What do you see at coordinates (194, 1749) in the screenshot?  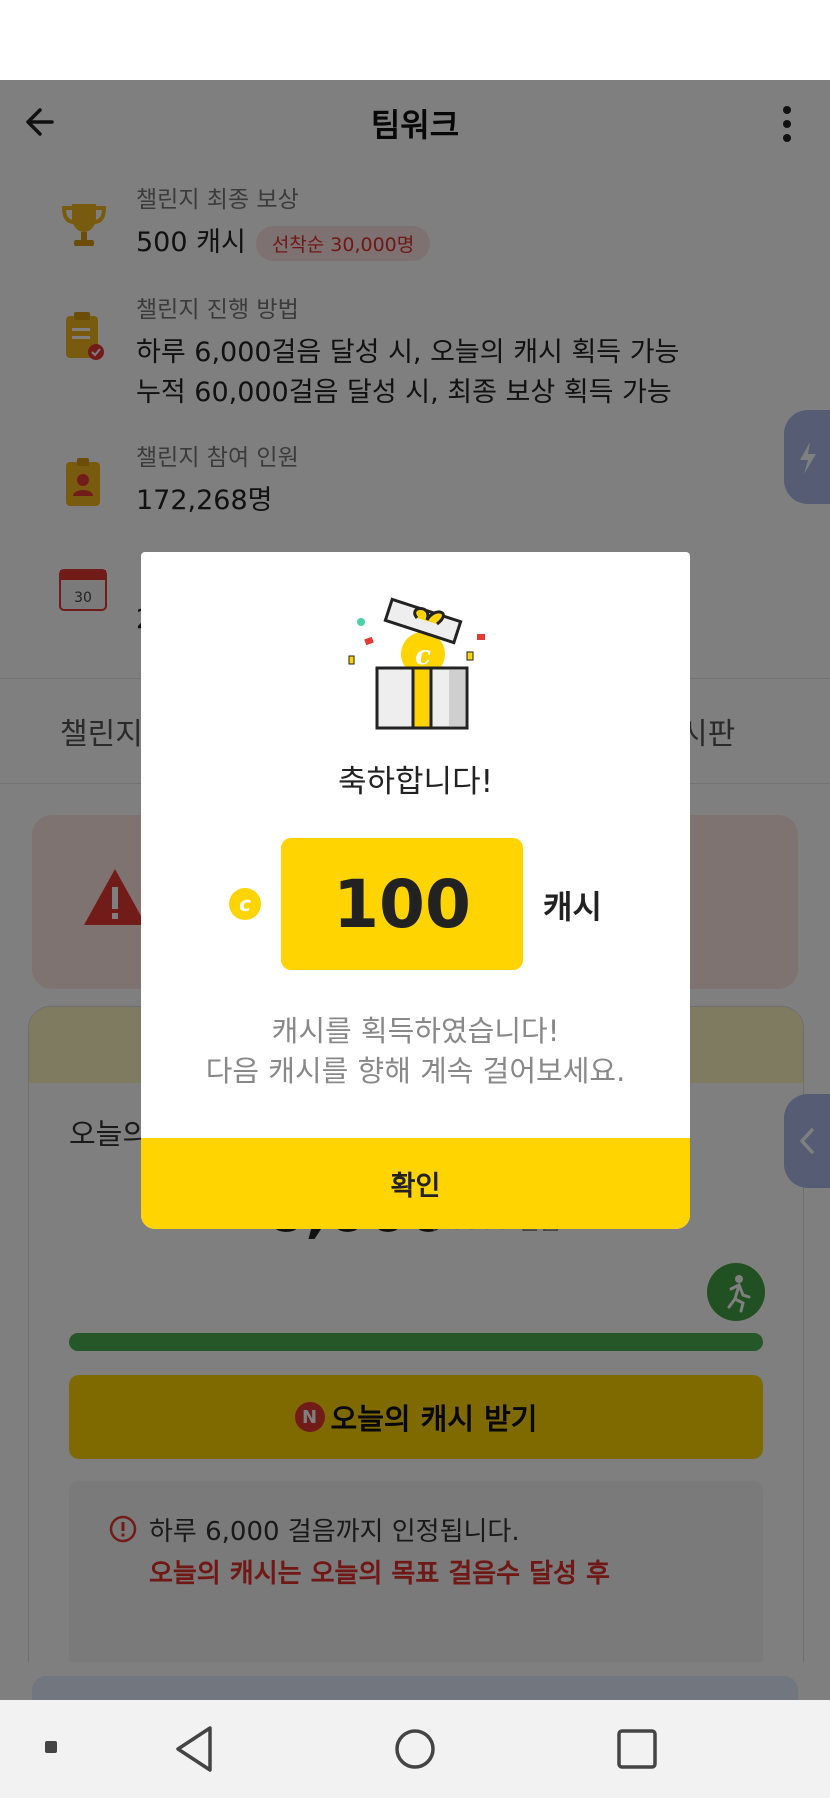 I see `nav-back-icon` at bounding box center [194, 1749].